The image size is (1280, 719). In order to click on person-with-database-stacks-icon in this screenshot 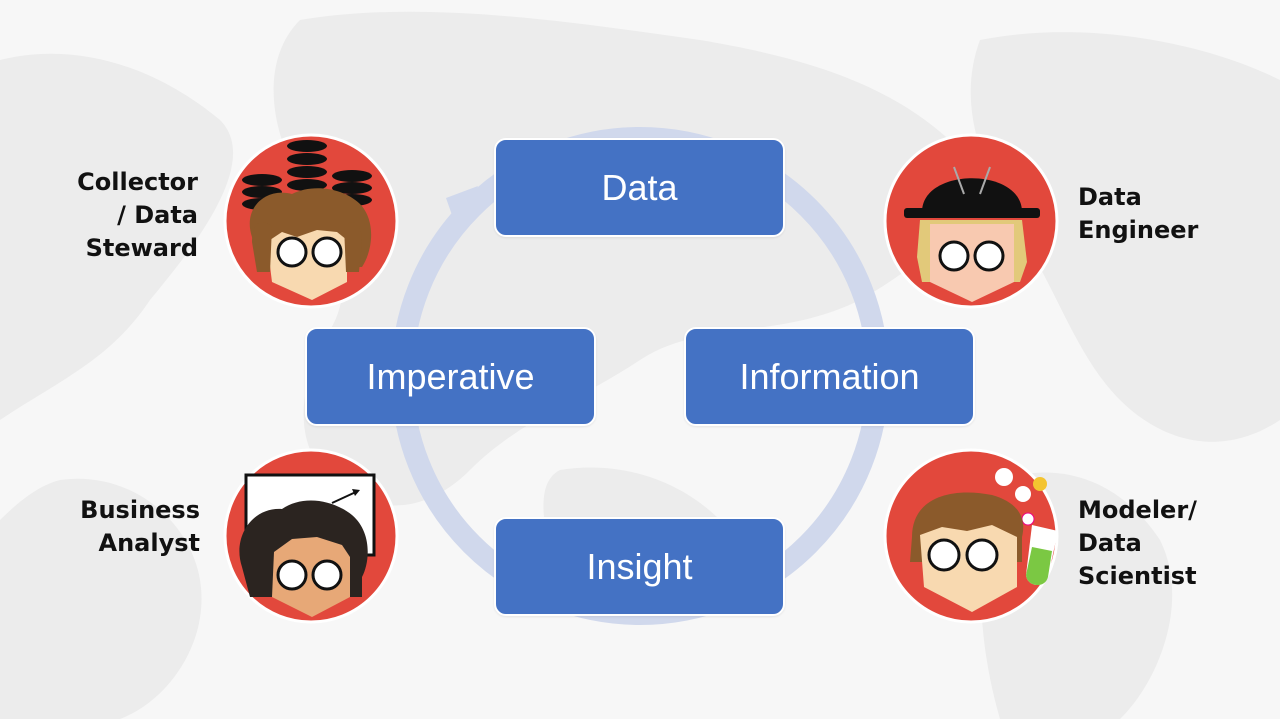, I will do `click(311, 221)`.